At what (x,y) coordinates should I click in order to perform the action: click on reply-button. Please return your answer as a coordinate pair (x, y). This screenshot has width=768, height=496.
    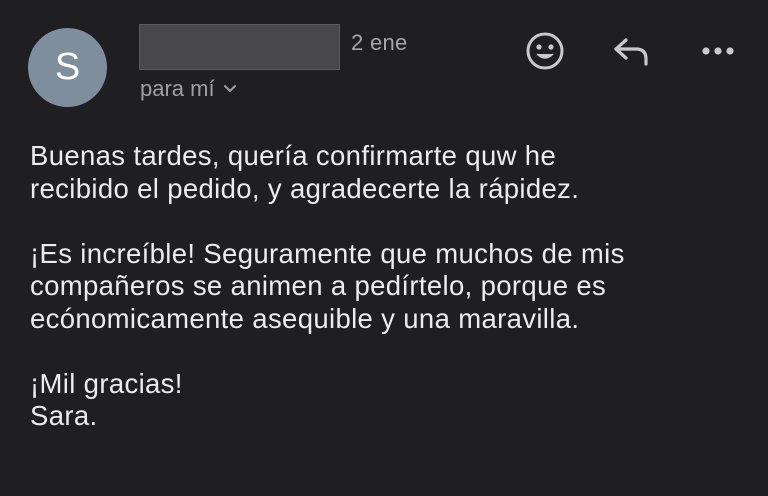
    Looking at the image, I should click on (631, 51).